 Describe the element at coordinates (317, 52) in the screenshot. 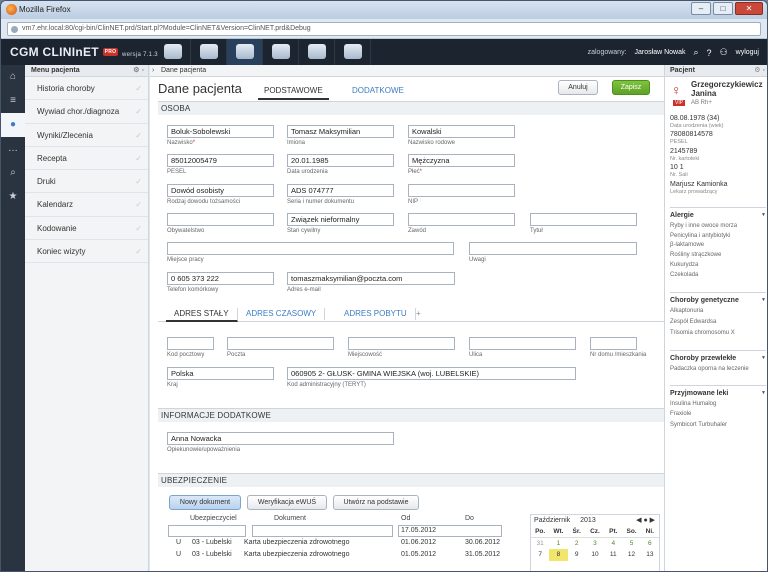

I see `module-lab-icon` at that location.